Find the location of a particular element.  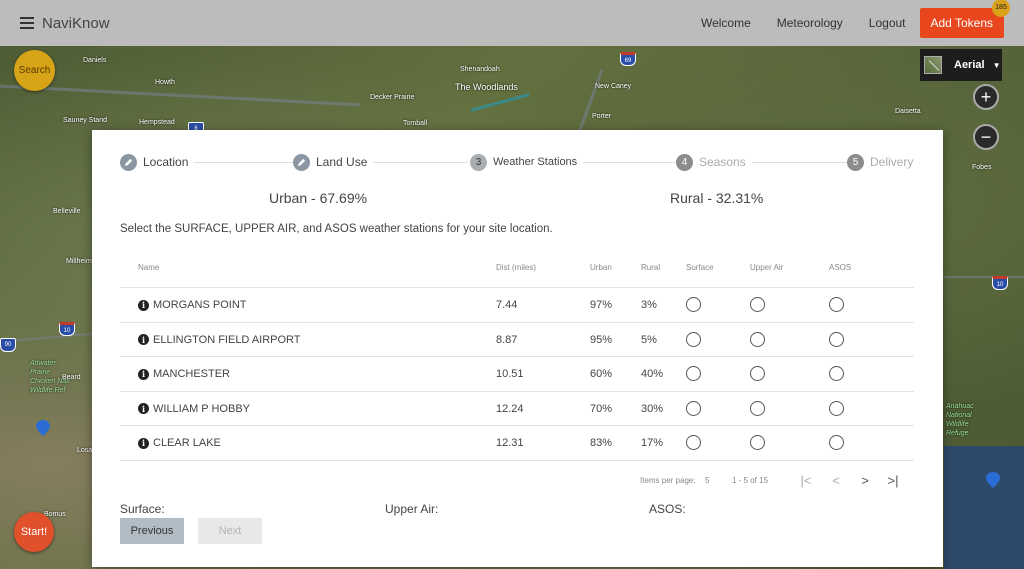

table-row: i CLEAR LAKE 12.31 83% 17% is located at coordinates (517, 443).